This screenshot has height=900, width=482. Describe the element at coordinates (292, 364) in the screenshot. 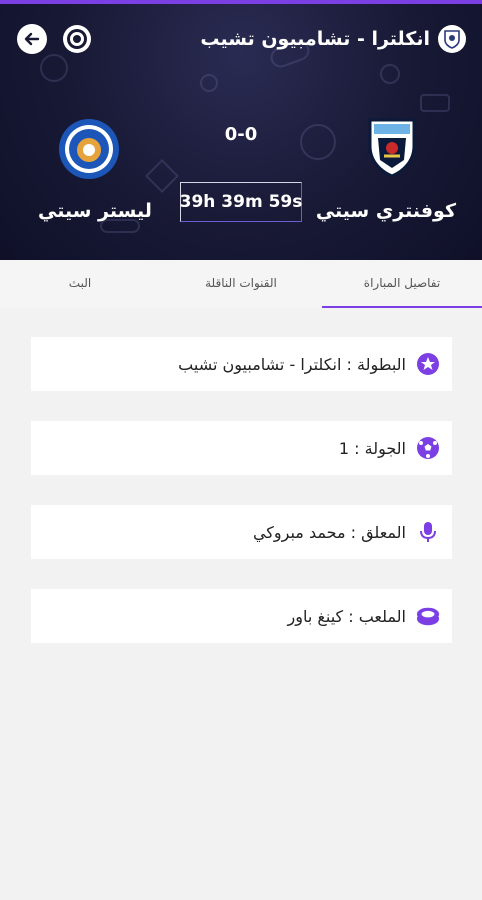

I see `detail-league-text: البطولة : انكلترا - تشامبيون تشيب` at that location.